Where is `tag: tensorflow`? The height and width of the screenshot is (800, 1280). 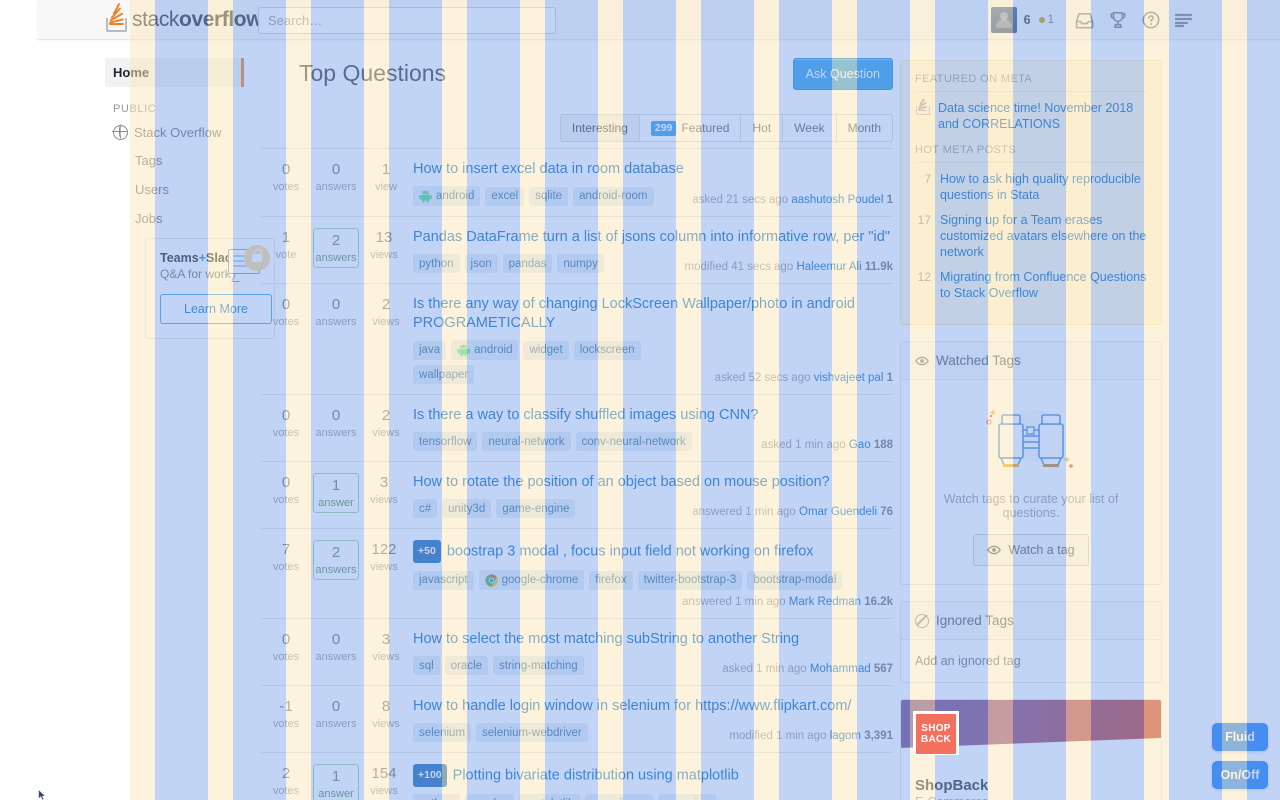 tag: tensorflow is located at coordinates (445, 441).